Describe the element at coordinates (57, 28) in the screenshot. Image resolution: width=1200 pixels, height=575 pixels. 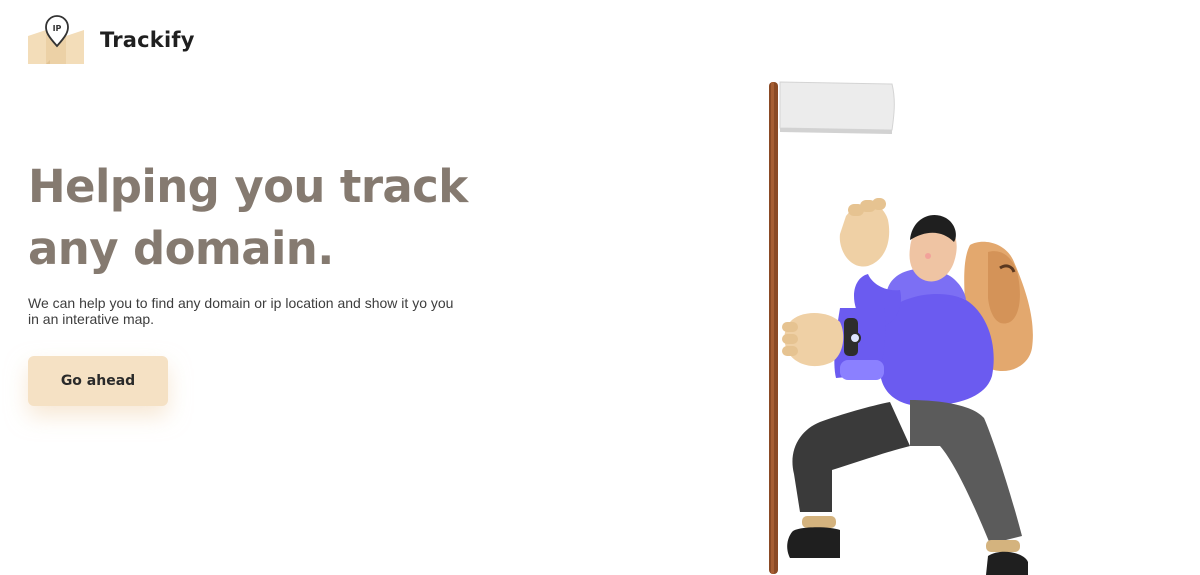
I see `logo-text: IP` at that location.